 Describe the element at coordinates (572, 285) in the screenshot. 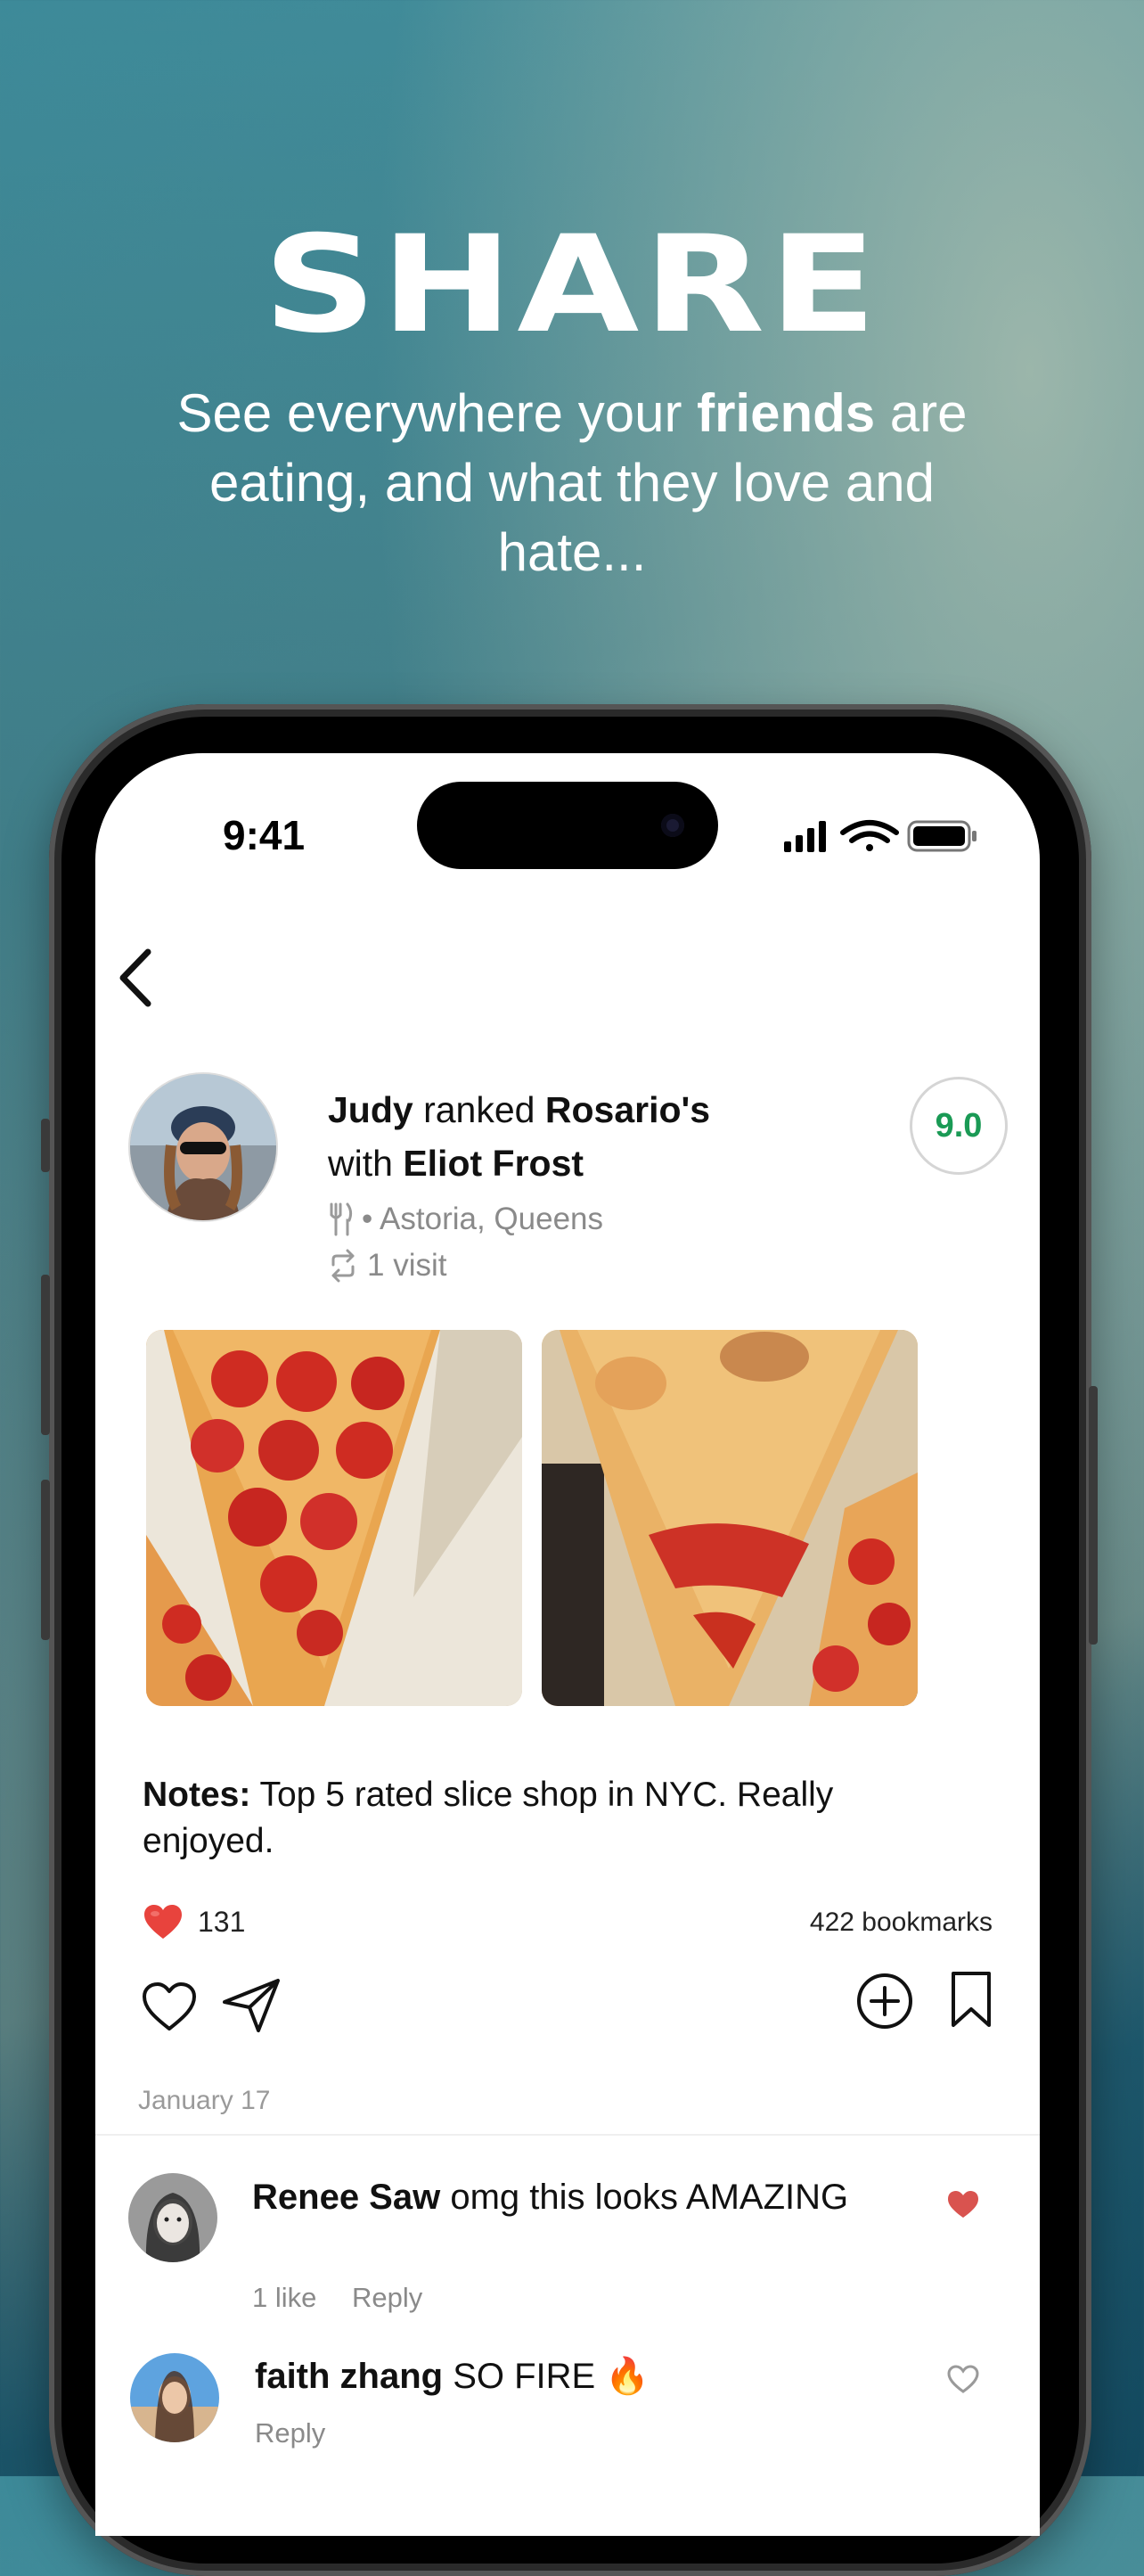

I see `promo-headline: SHARE` at that location.